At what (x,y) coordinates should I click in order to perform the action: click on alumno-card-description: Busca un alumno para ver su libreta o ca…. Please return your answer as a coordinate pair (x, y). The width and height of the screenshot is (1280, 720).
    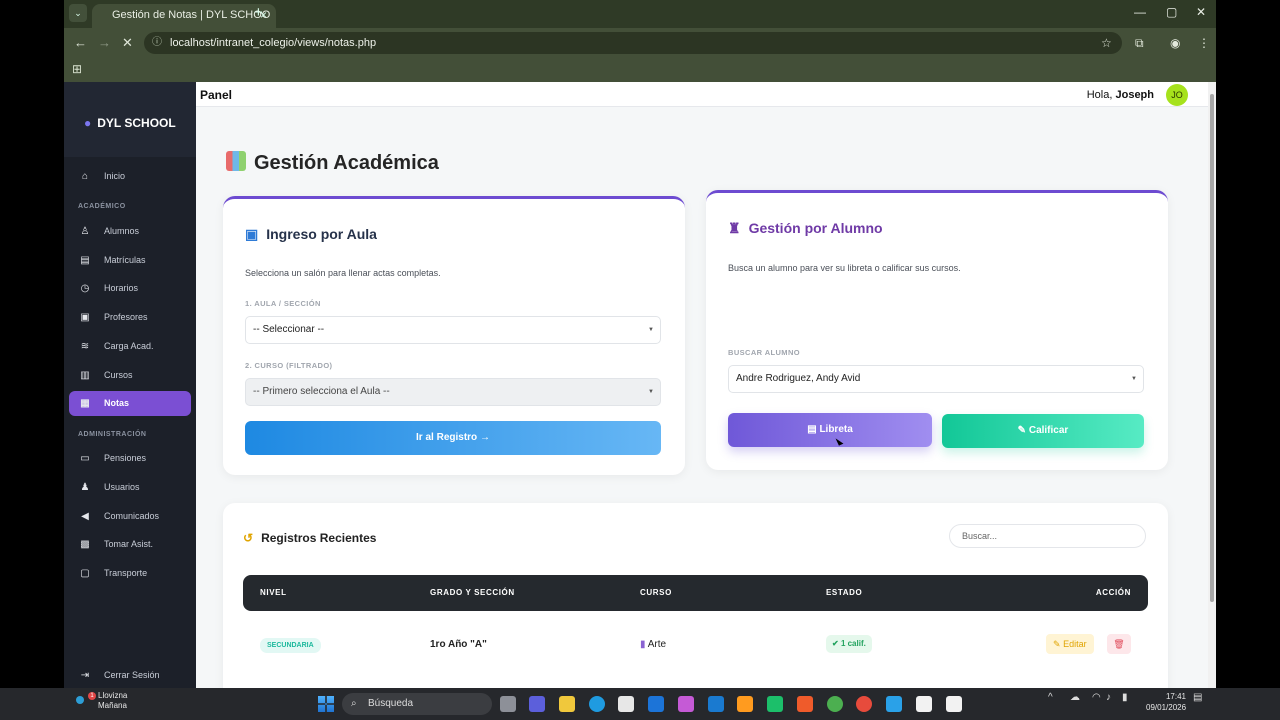
    Looking at the image, I should click on (844, 268).